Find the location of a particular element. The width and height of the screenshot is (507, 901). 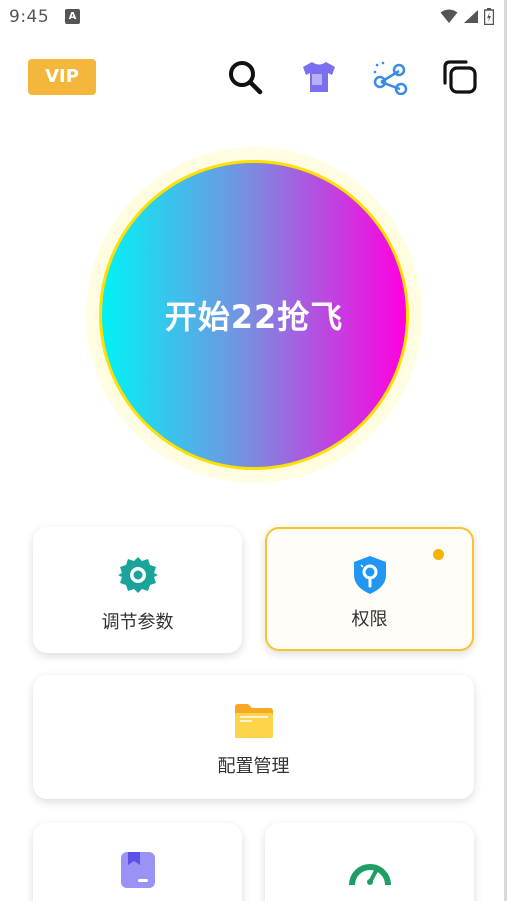

shield-key-icon is located at coordinates (369, 575).